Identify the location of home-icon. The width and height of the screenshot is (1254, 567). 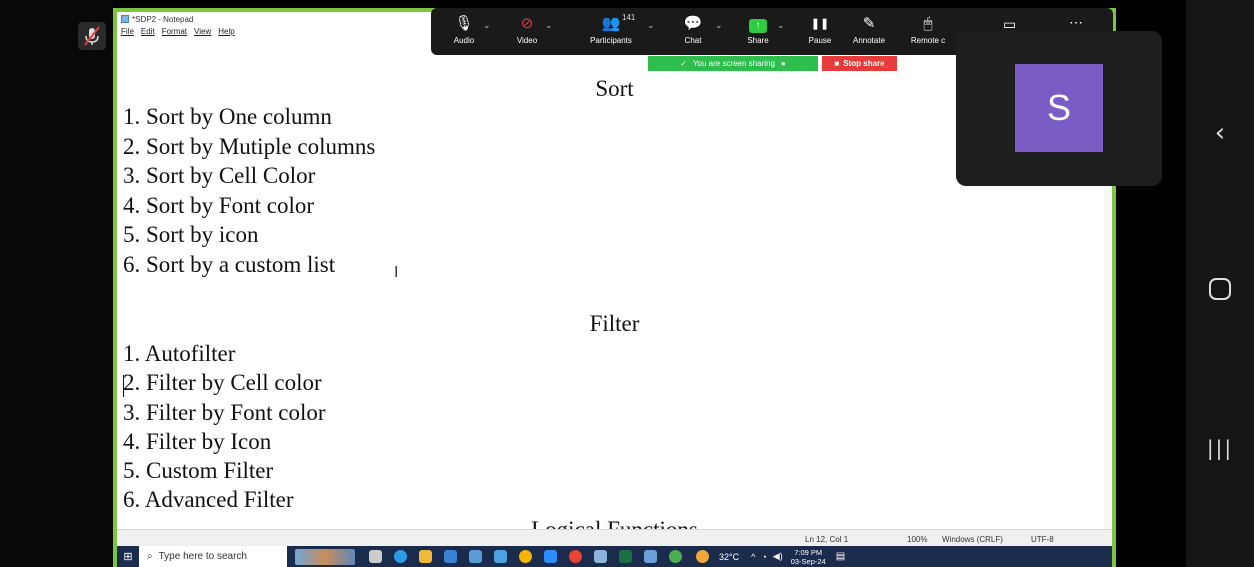
(1220, 289).